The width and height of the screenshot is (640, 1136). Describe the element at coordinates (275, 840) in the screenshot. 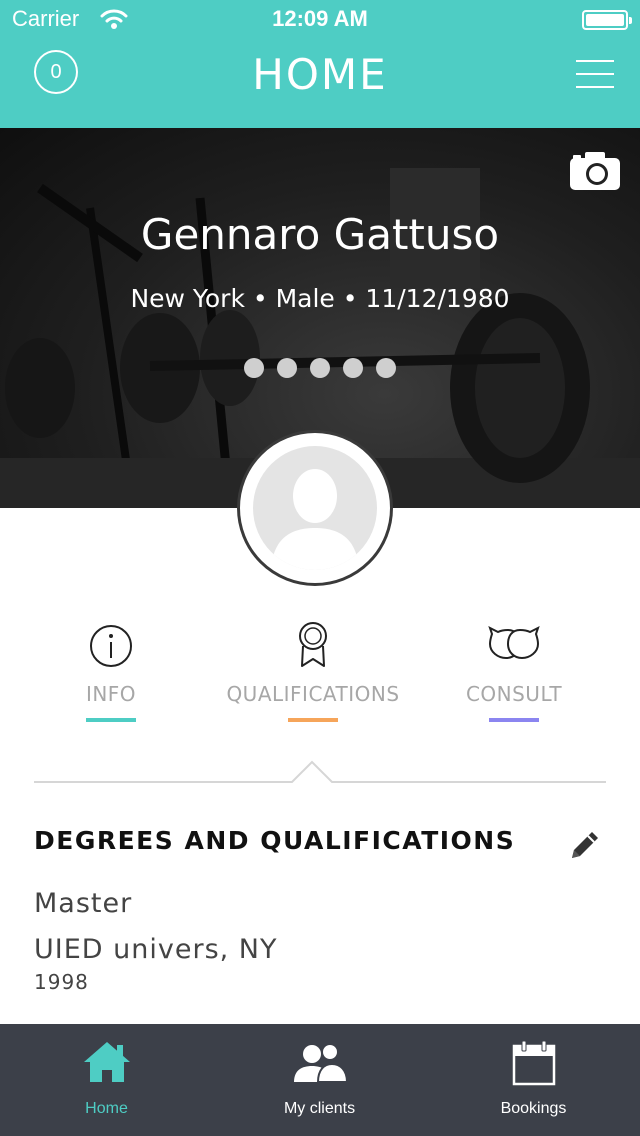

I see `section-title: DEGREES AND QUALIFICATIONS` at that location.